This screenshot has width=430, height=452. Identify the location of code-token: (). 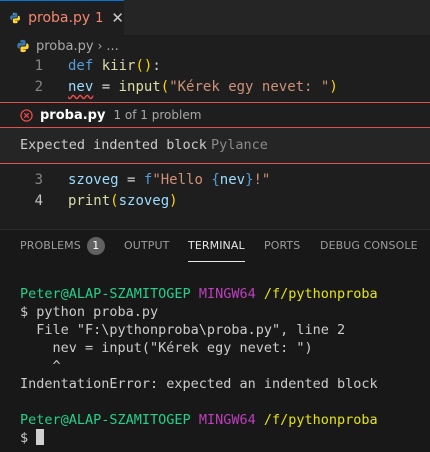
(144, 66).